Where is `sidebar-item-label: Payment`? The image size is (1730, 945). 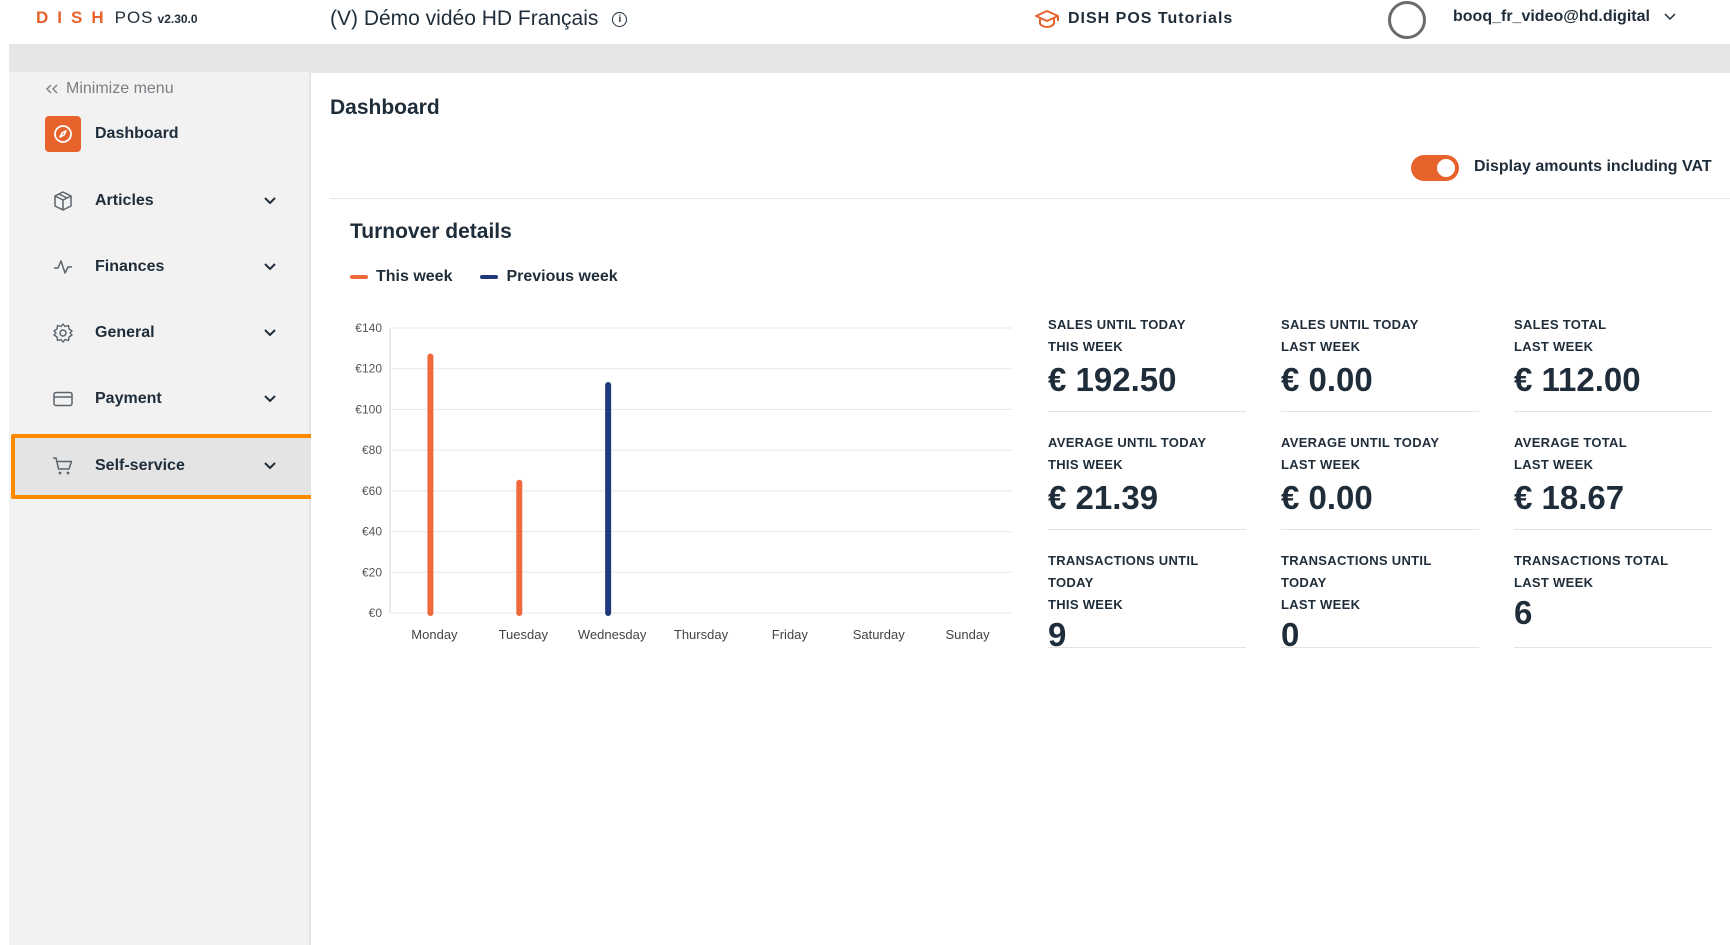 sidebar-item-label: Payment is located at coordinates (128, 398).